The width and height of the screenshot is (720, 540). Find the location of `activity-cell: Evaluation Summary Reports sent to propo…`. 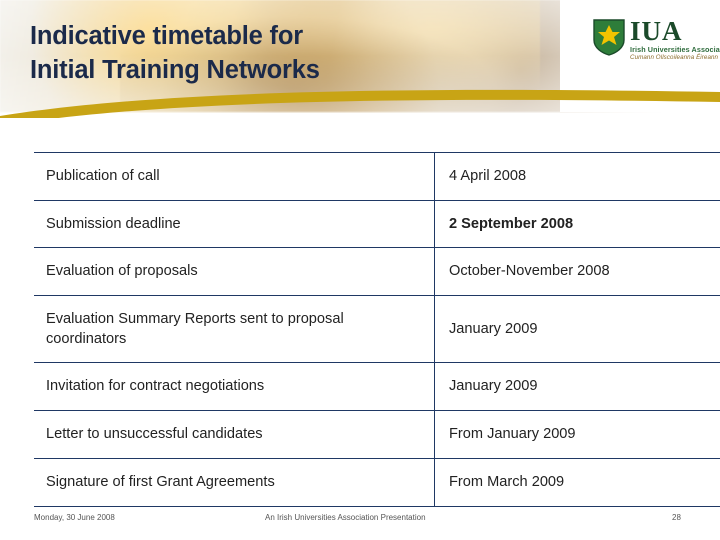

activity-cell: Evaluation Summary Reports sent to propo… is located at coordinates (234, 329).